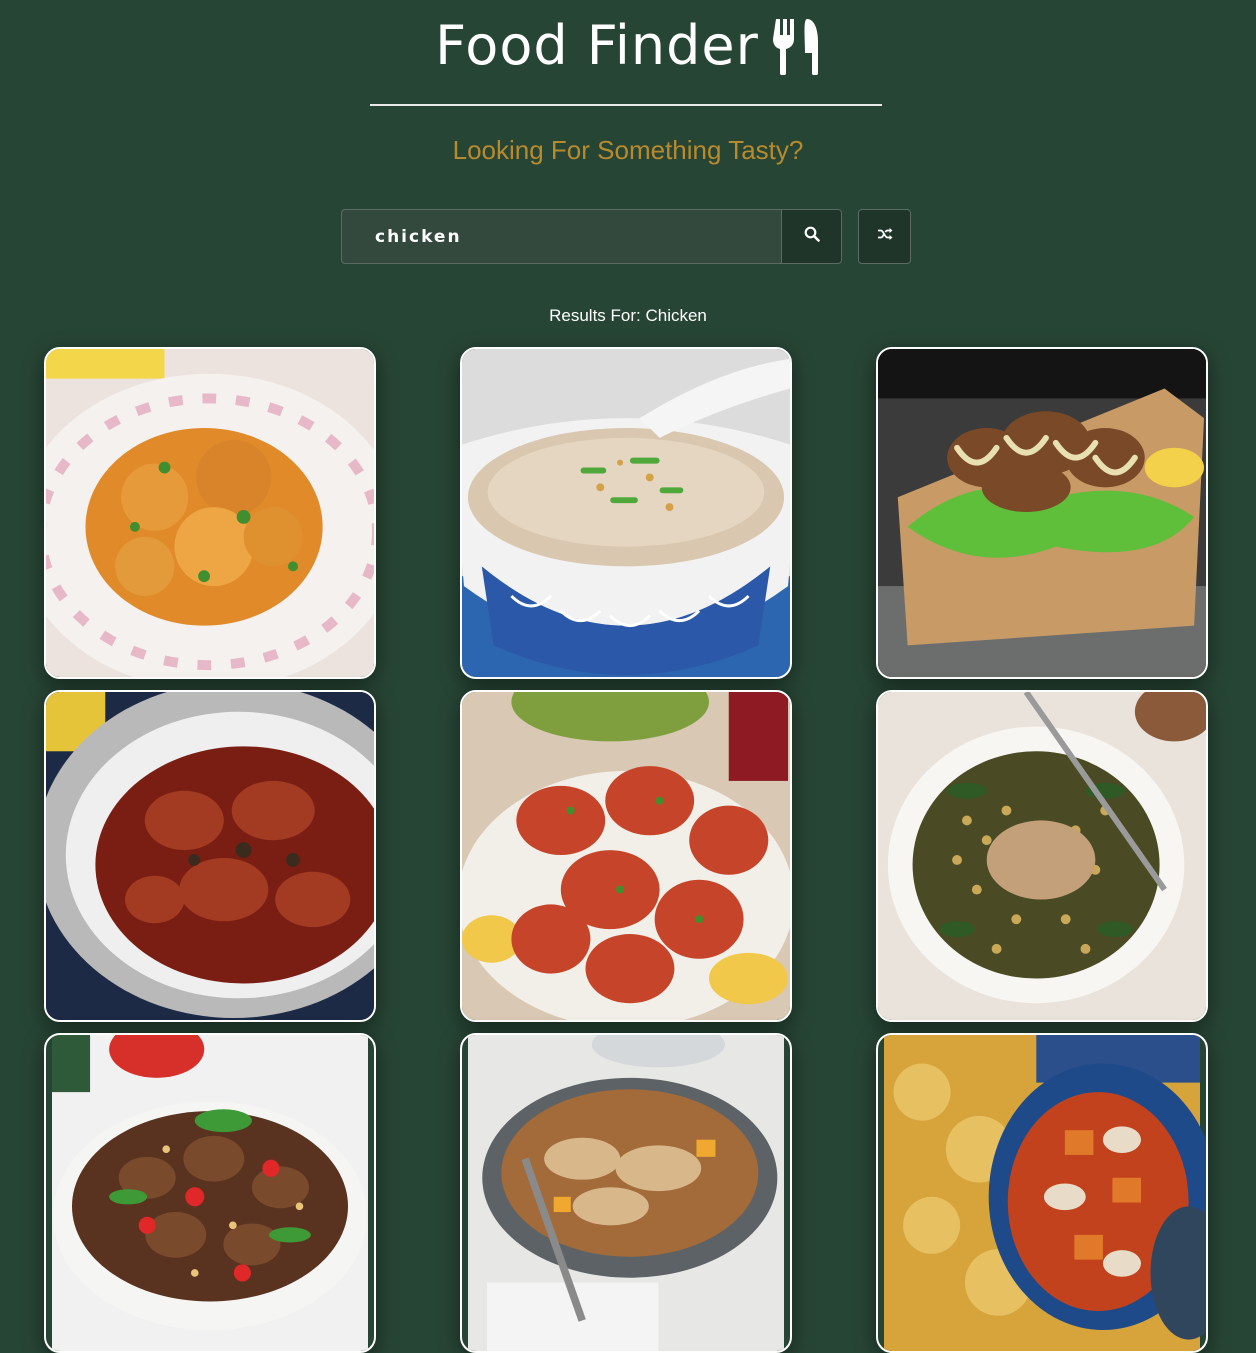  I want to click on shuffle-icon, so click(885, 236).